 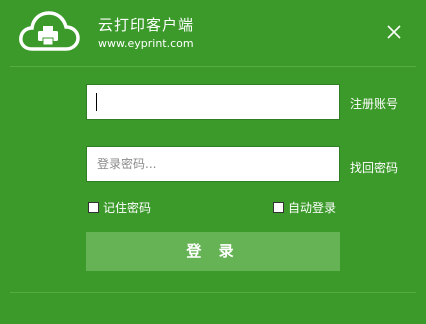 What do you see at coordinates (213, 292) in the screenshot?
I see `footer-divider` at bounding box center [213, 292].